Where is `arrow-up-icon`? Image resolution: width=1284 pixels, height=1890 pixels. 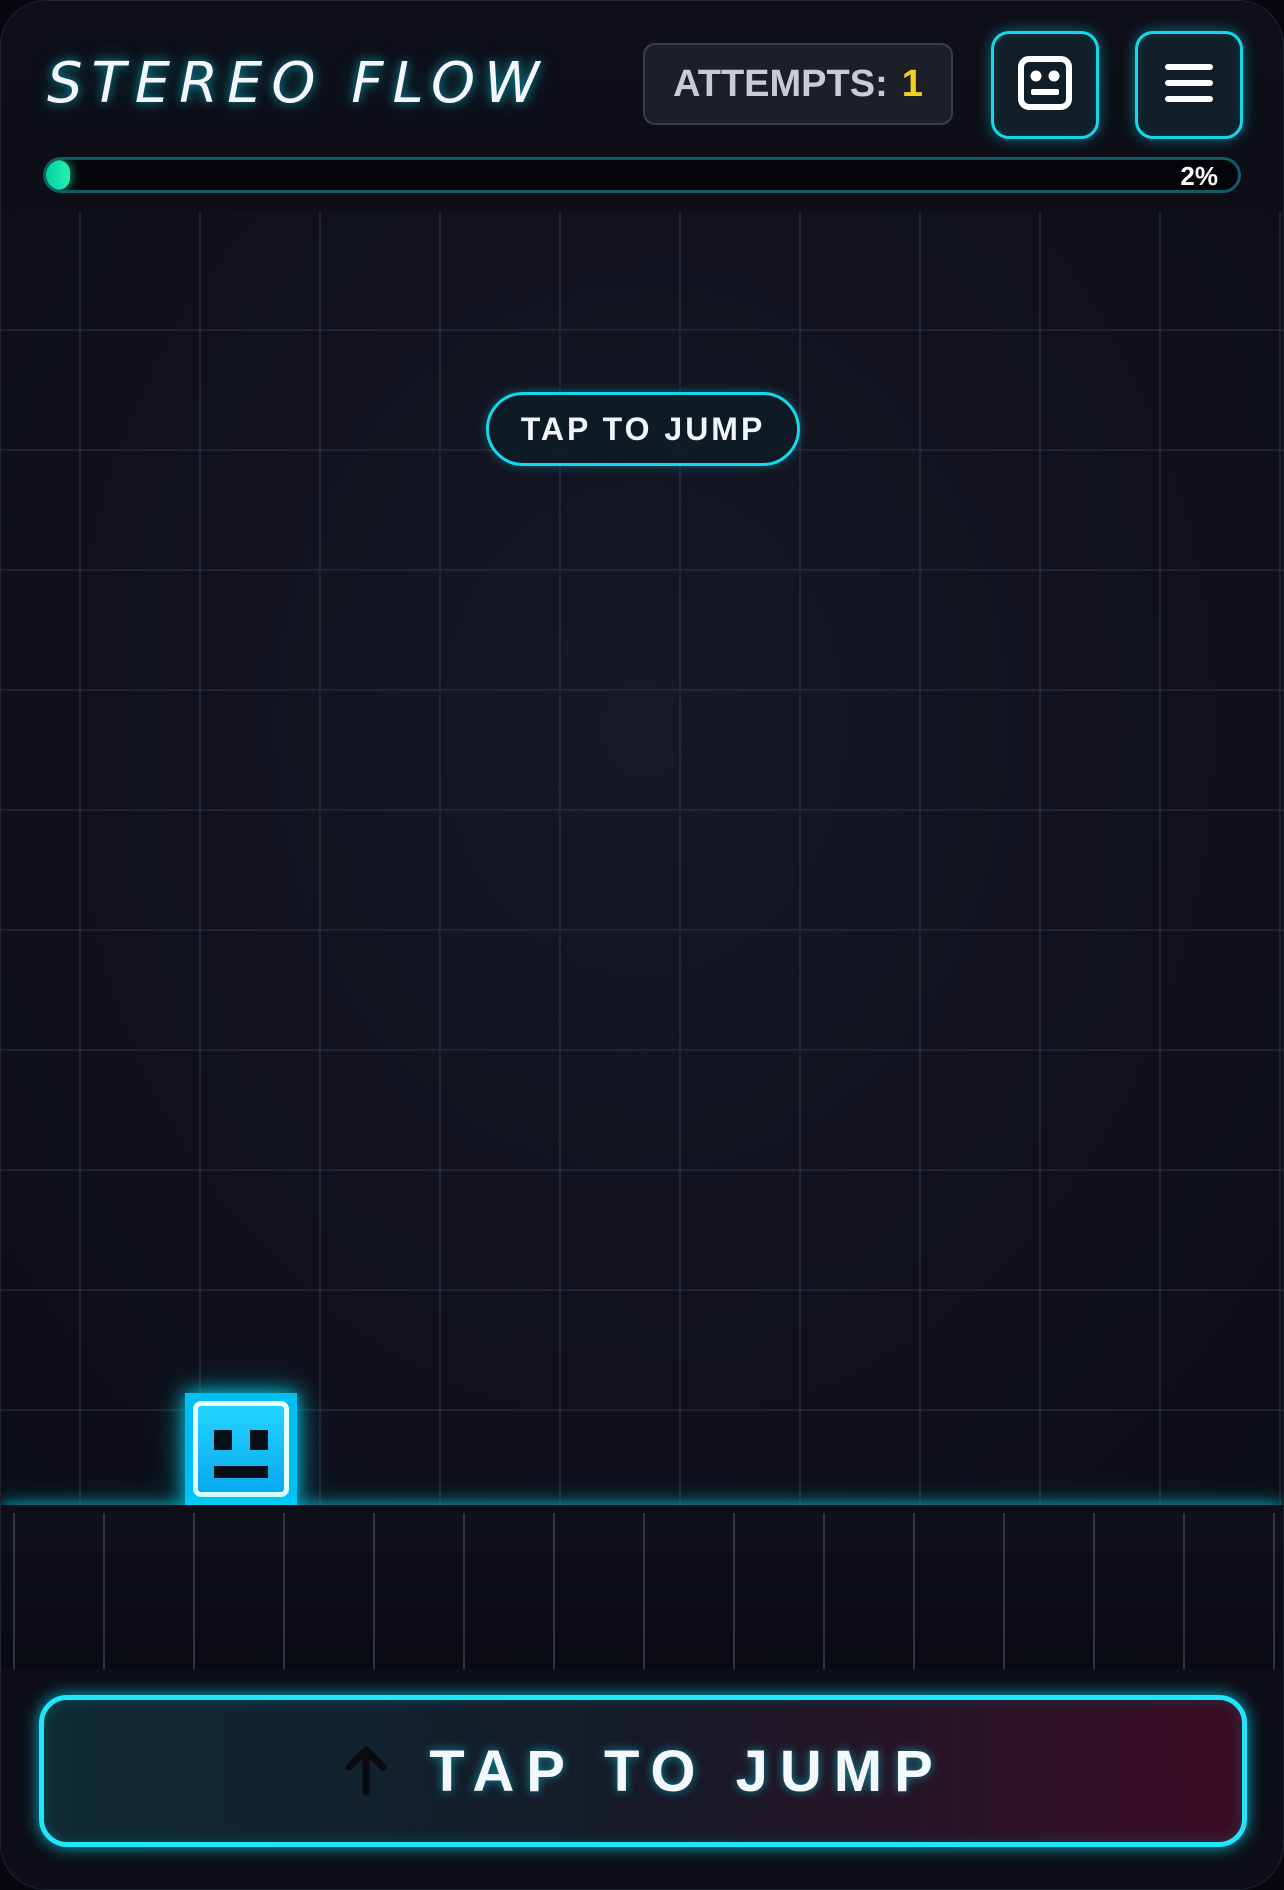
arrow-up-icon is located at coordinates (366, 1771).